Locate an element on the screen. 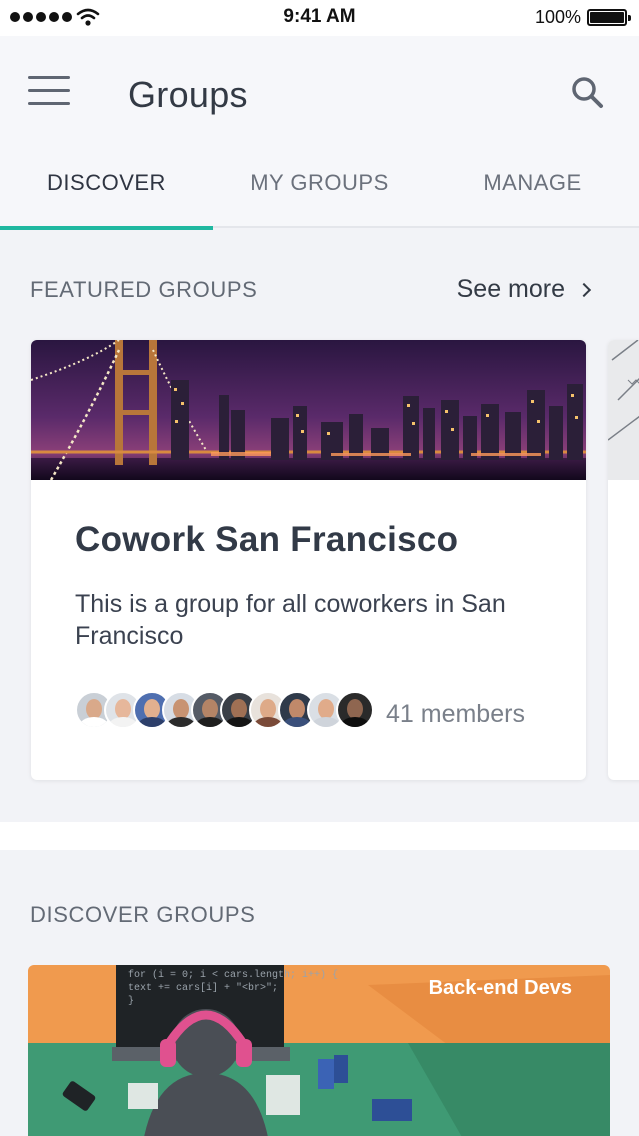 The width and height of the screenshot is (639, 1136). san-francisco-skyline-image is located at coordinates (308, 410).